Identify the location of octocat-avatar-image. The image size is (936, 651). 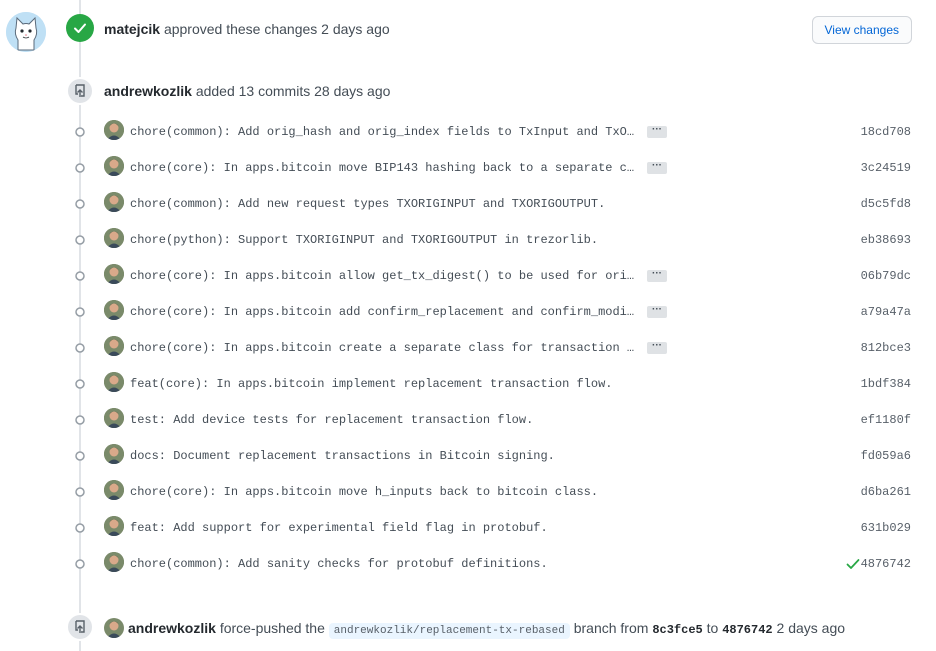
(26, 32).